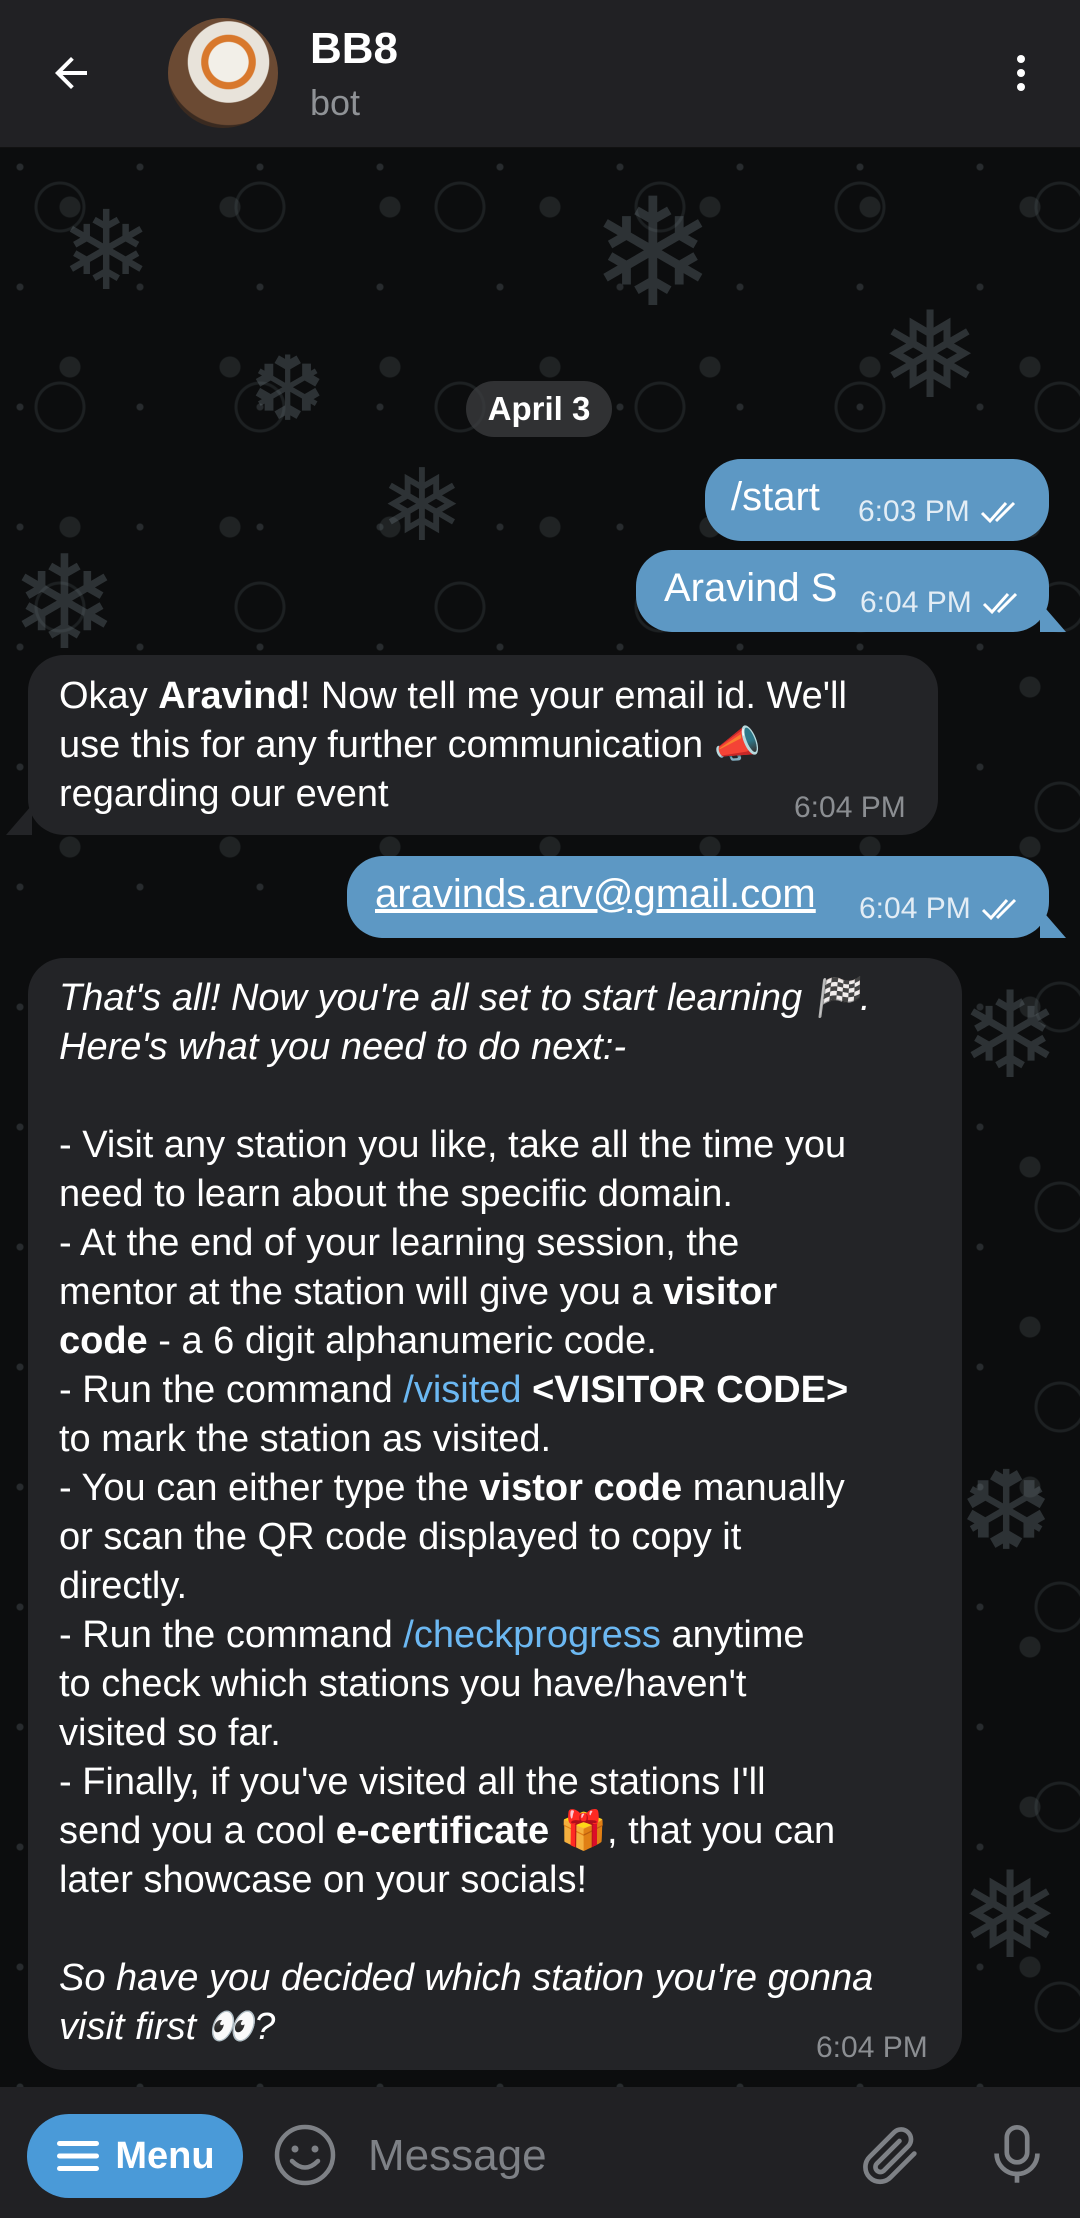  Describe the element at coordinates (361, 1292) in the screenshot. I see `text-span: mentor at the station will give you a` at that location.